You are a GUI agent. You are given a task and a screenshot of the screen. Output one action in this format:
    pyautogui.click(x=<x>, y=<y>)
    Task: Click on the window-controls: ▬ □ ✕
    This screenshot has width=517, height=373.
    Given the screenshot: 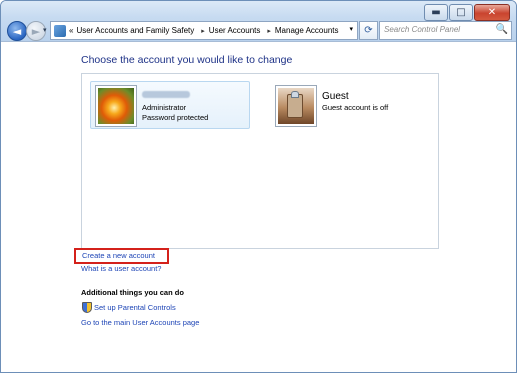 What is the action you would take?
    pyautogui.click(x=466, y=12)
    